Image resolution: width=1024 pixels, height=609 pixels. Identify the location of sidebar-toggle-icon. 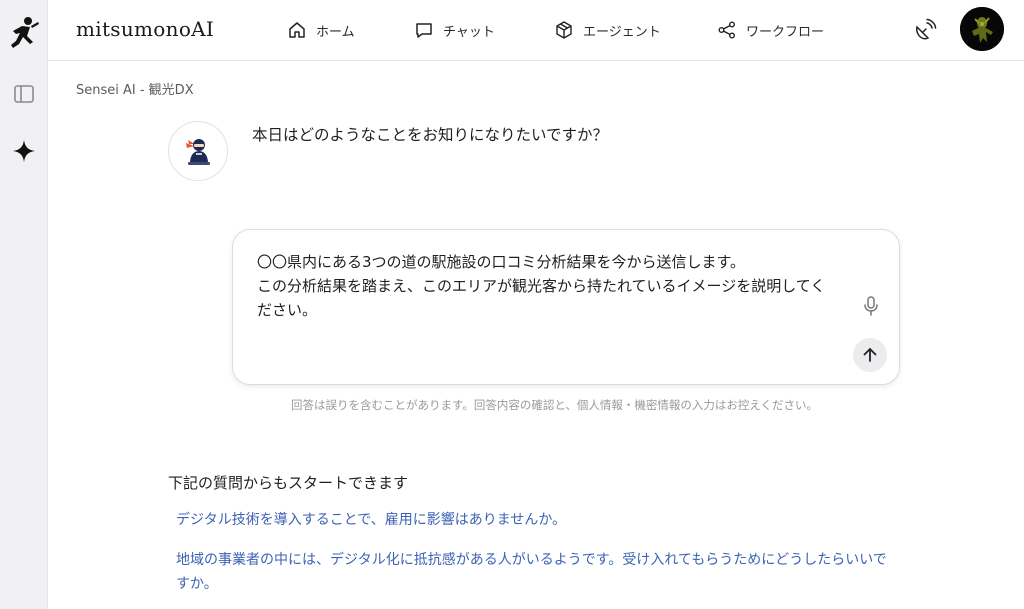
(24, 94).